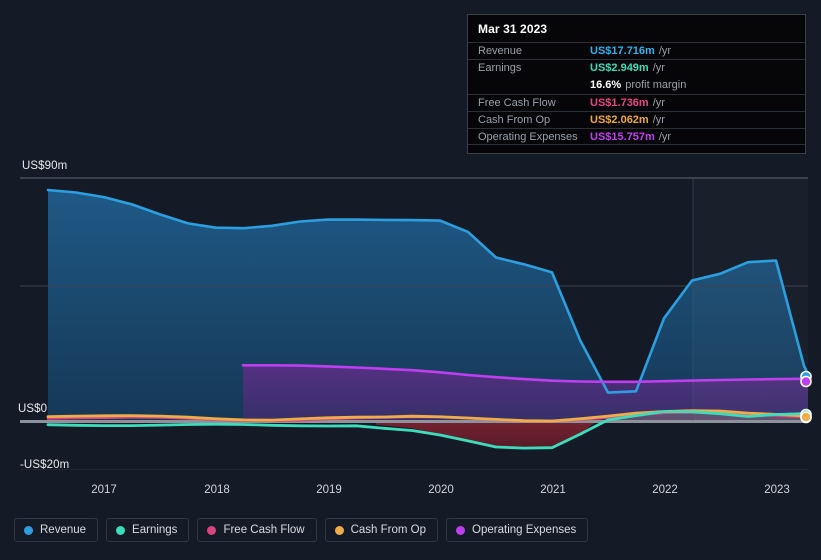 The image size is (821, 560). I want to click on tooltip-value-free-cash-flow: US$1.736m, so click(619, 102).